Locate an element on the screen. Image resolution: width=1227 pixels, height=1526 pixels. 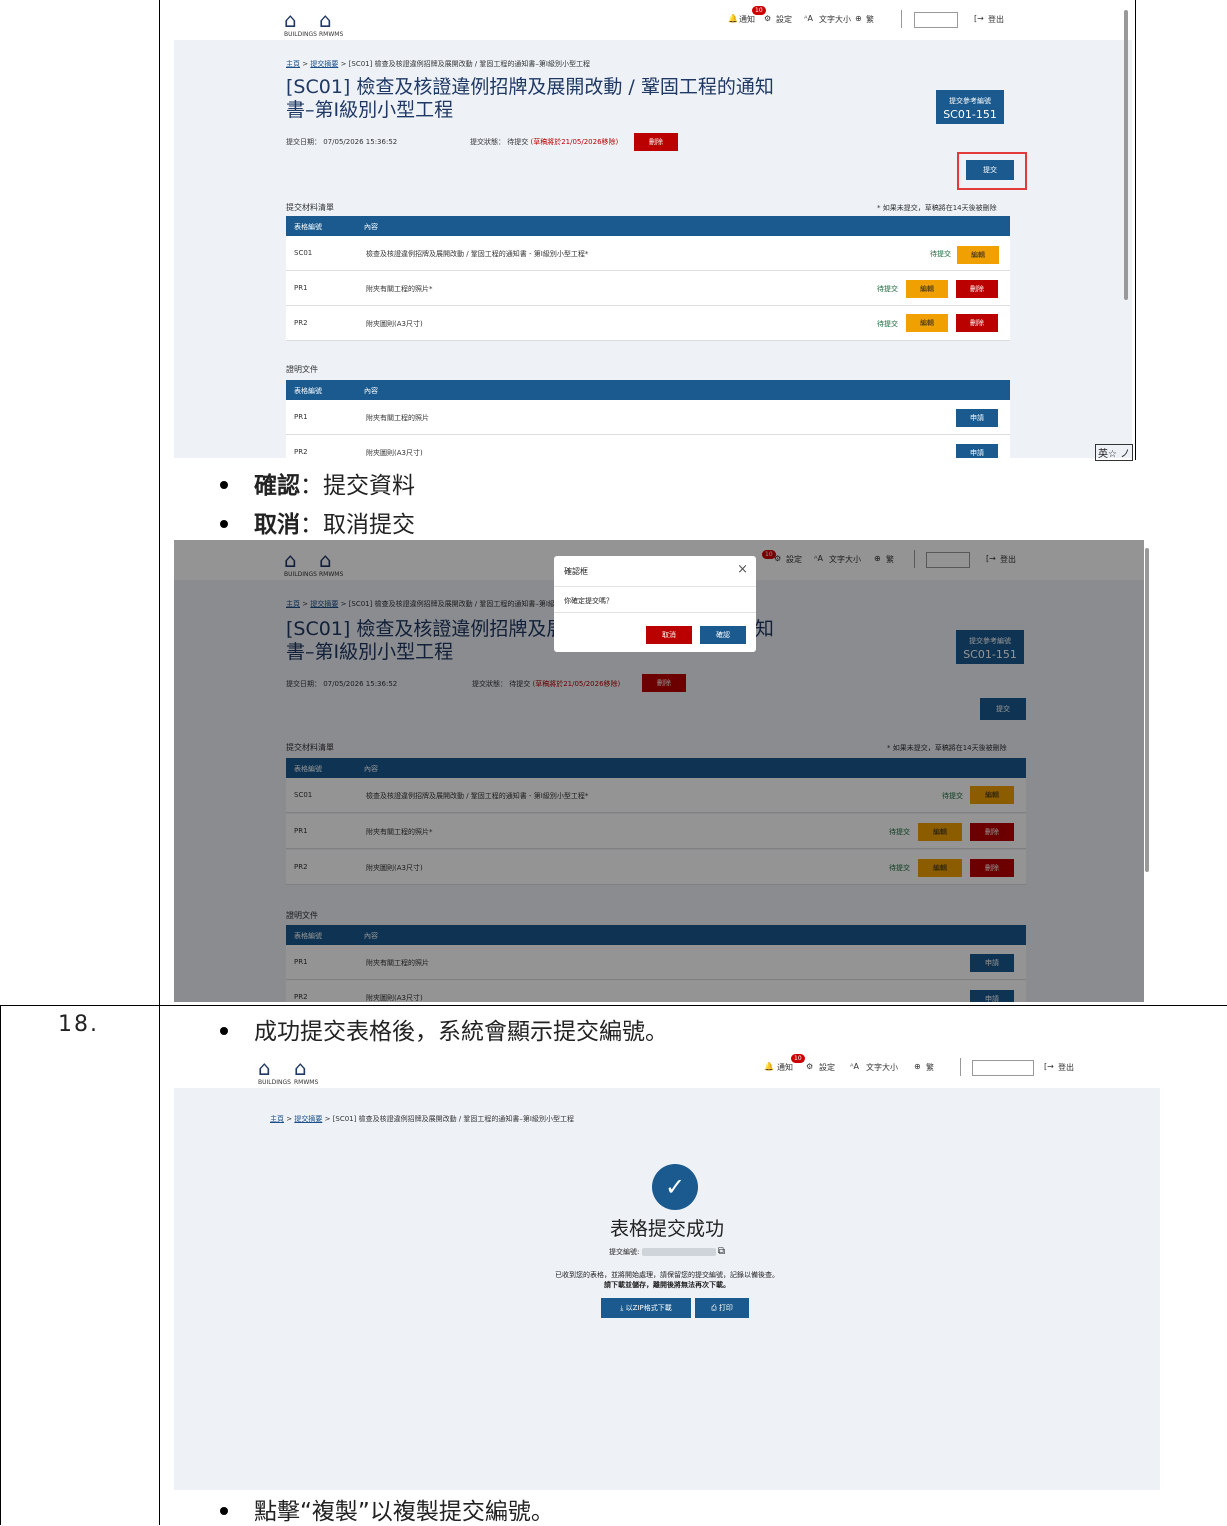
submission-number: 提交編號: ⧉ is located at coordinates (667, 1251).